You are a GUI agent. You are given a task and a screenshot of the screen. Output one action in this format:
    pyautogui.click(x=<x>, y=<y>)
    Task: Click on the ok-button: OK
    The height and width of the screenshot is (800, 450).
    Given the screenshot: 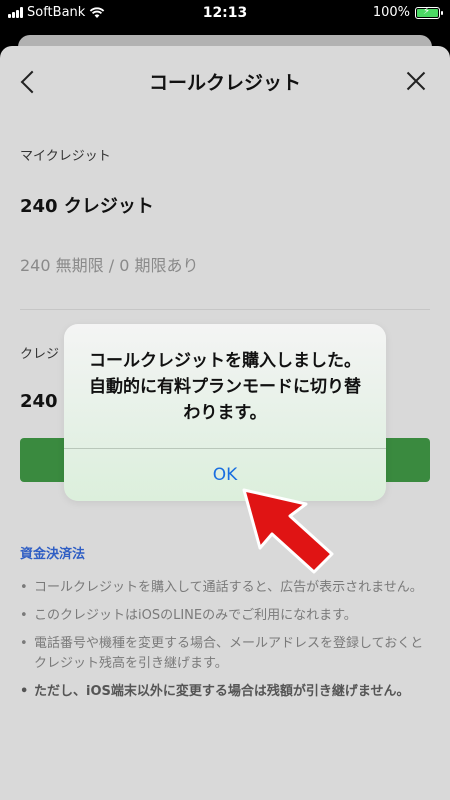 What is the action you would take?
    pyautogui.click(x=225, y=475)
    